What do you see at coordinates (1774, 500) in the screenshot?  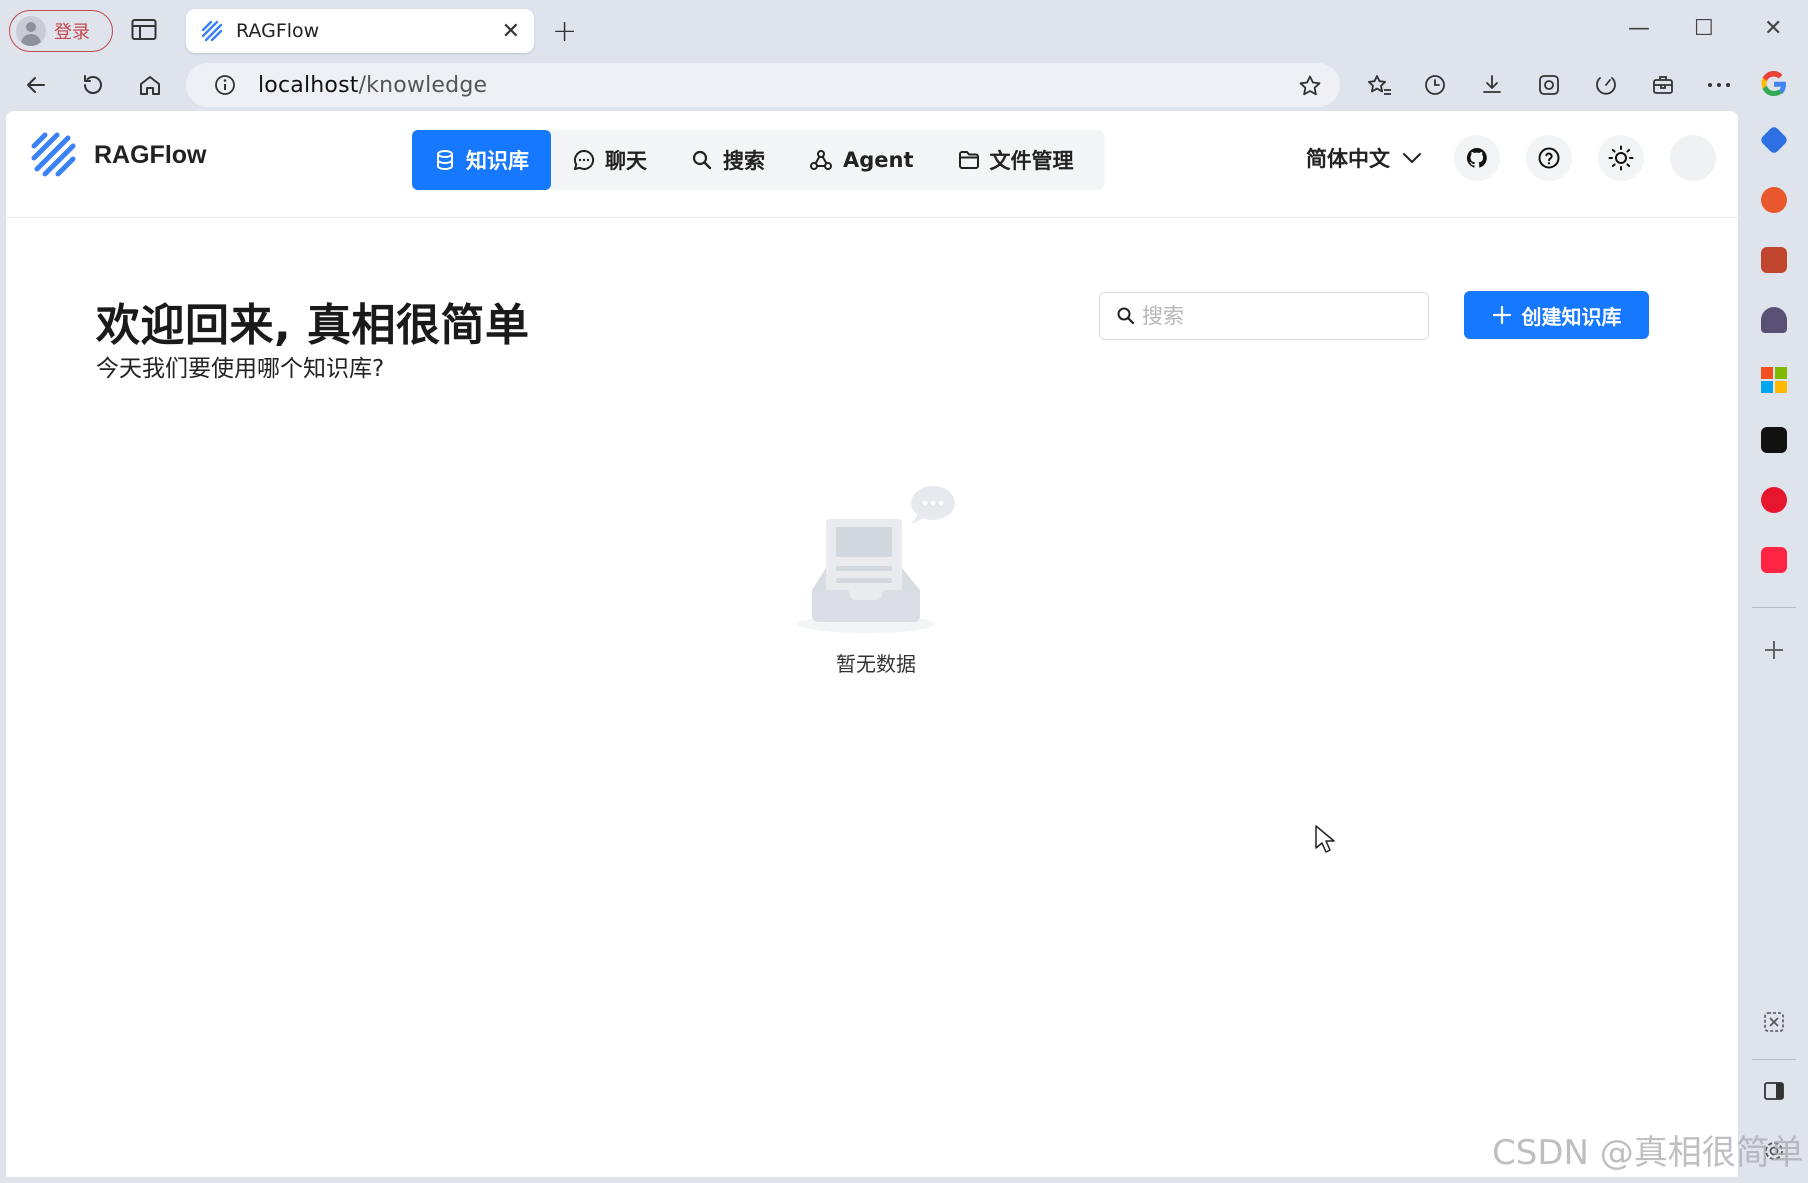 I see `weibo-icon` at bounding box center [1774, 500].